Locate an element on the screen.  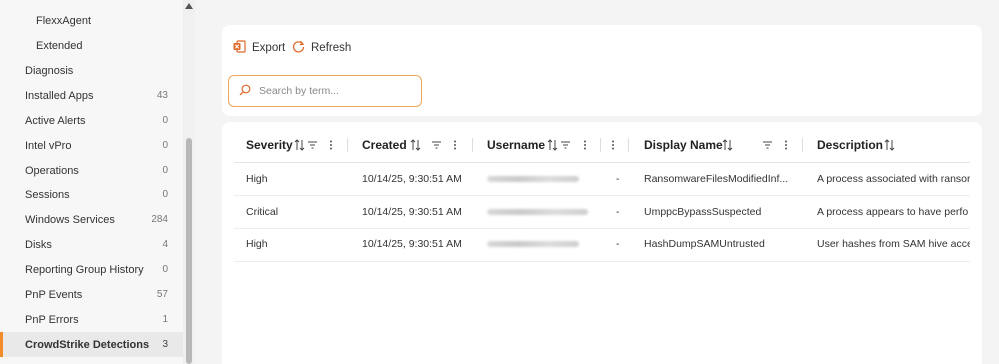
sidebar-item-label: Diagnosis is located at coordinates (49, 70).